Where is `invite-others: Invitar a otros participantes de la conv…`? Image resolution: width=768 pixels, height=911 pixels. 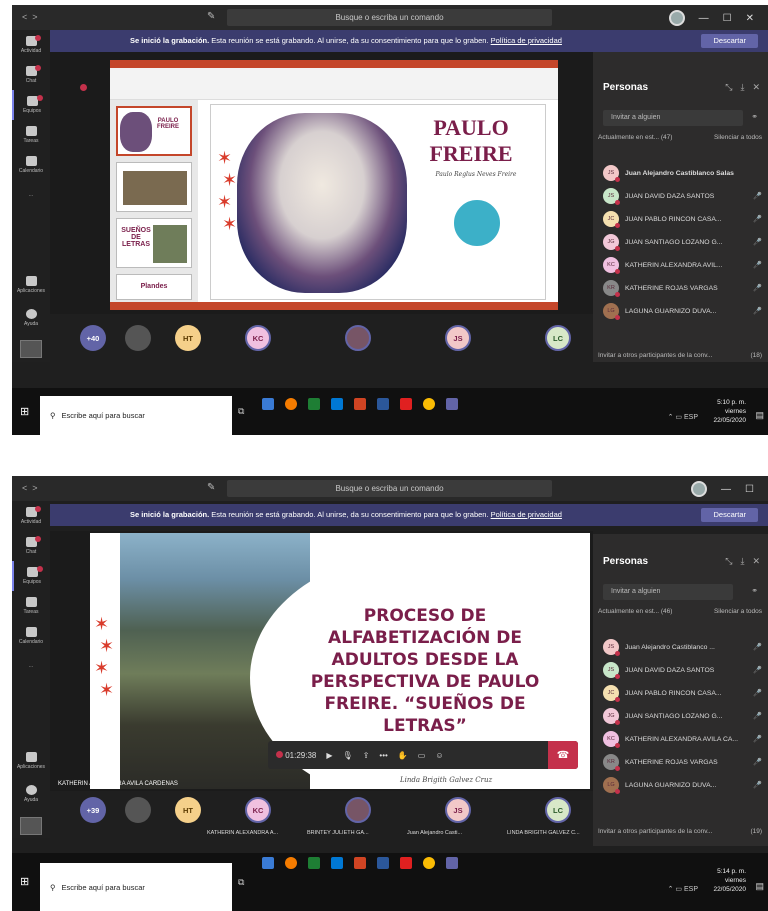
invite-others: Invitar a otros participantes de la conv… is located at coordinates (680, 355).